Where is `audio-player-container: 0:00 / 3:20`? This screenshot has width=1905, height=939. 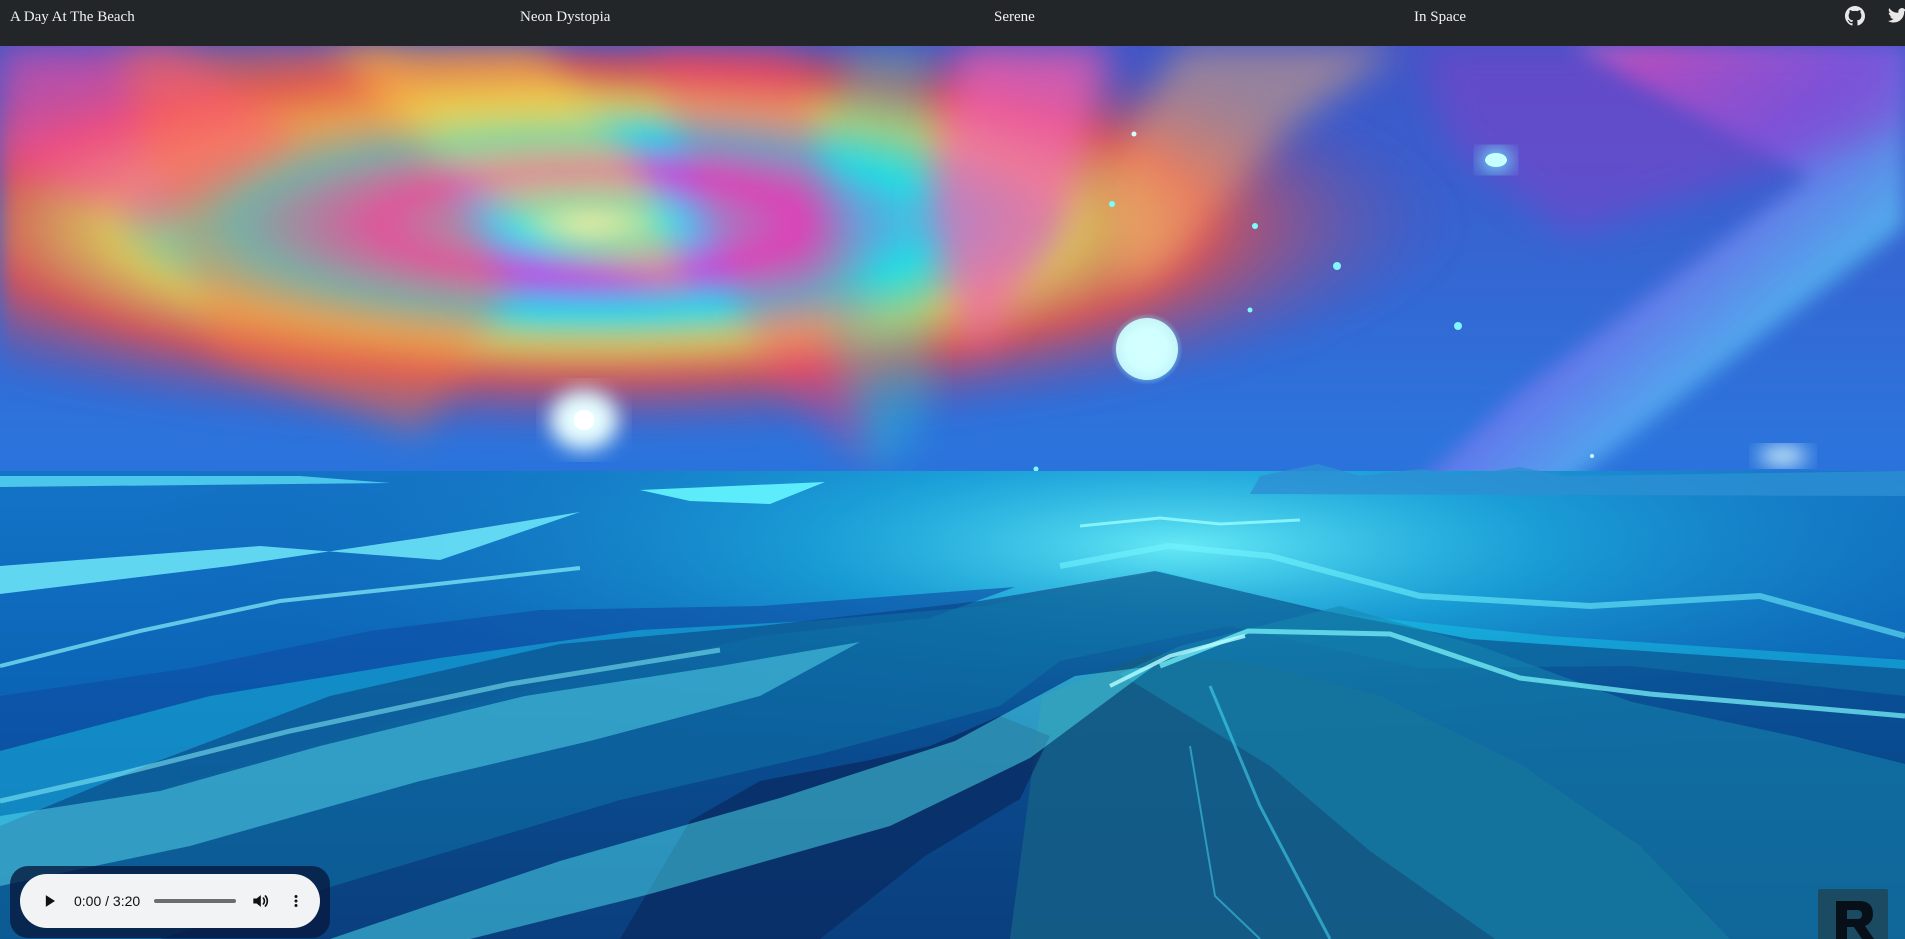
audio-player-container: 0:00 / 3:20 is located at coordinates (170, 902).